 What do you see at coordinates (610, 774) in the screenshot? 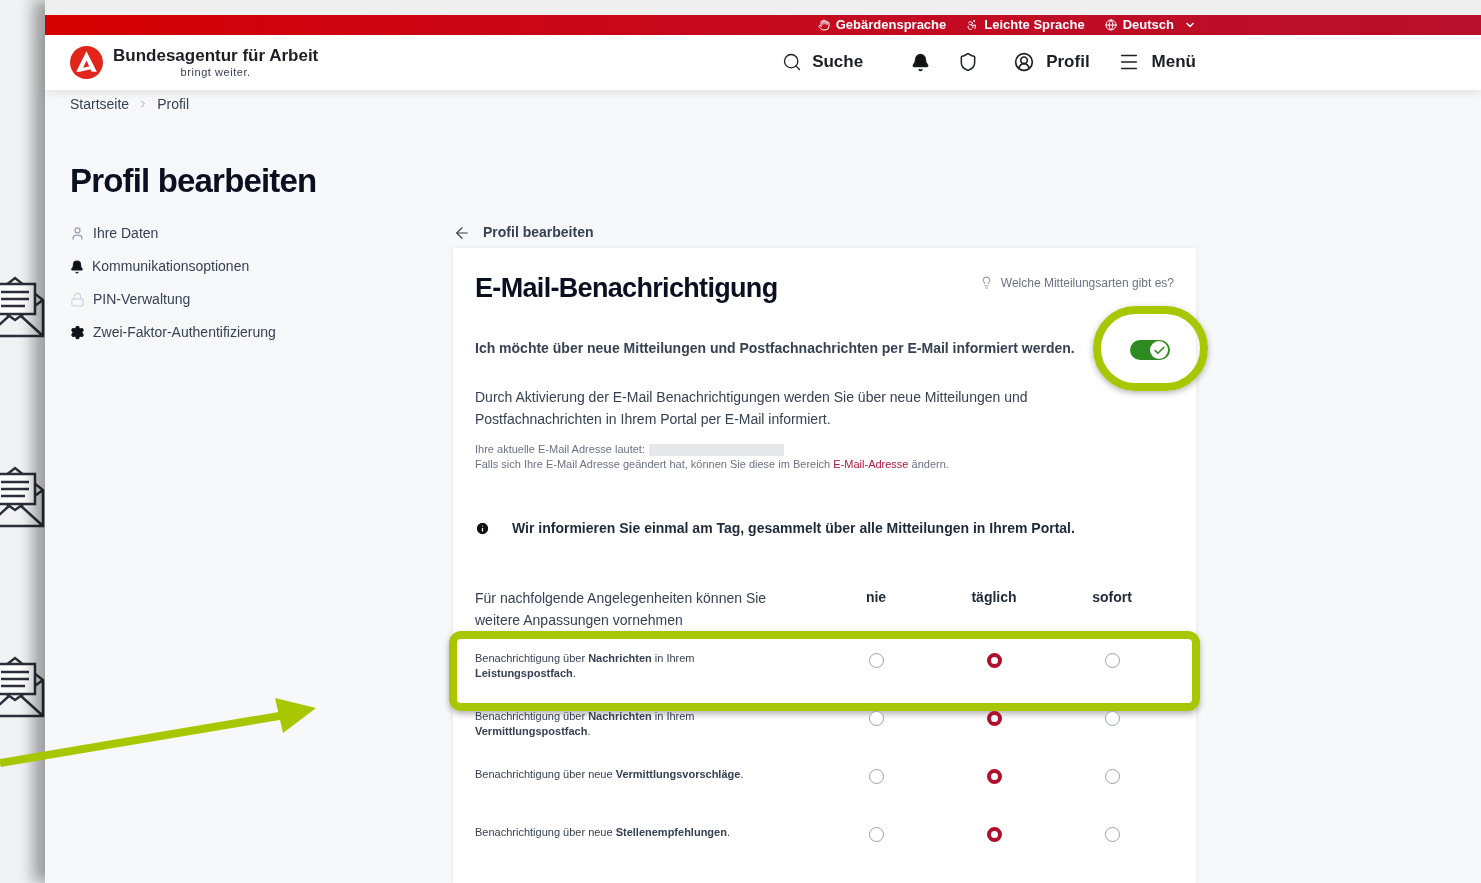
I see `notification-type: Benachrichtigung über neue Vermittlungsvorschläge.` at bounding box center [610, 774].